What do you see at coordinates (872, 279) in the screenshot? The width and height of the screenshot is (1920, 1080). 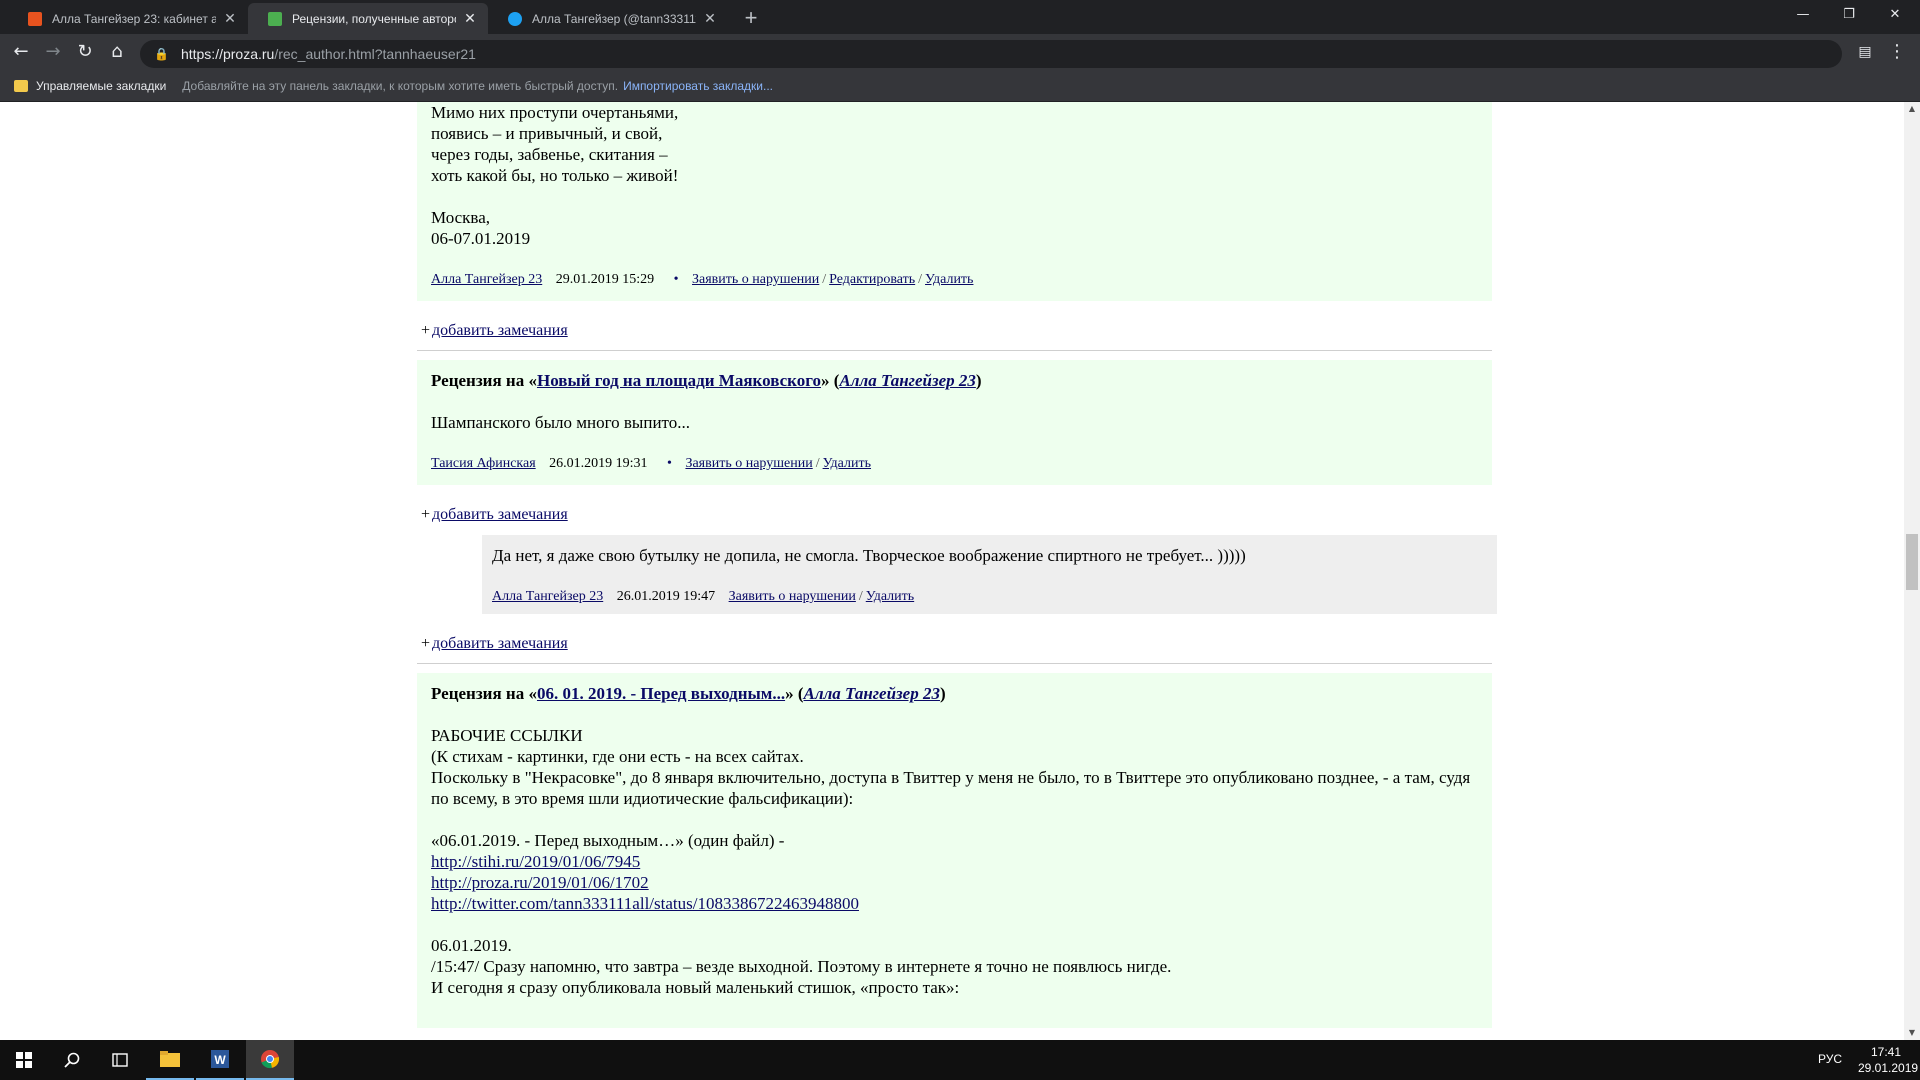 I see `edit-link: Редактировать` at bounding box center [872, 279].